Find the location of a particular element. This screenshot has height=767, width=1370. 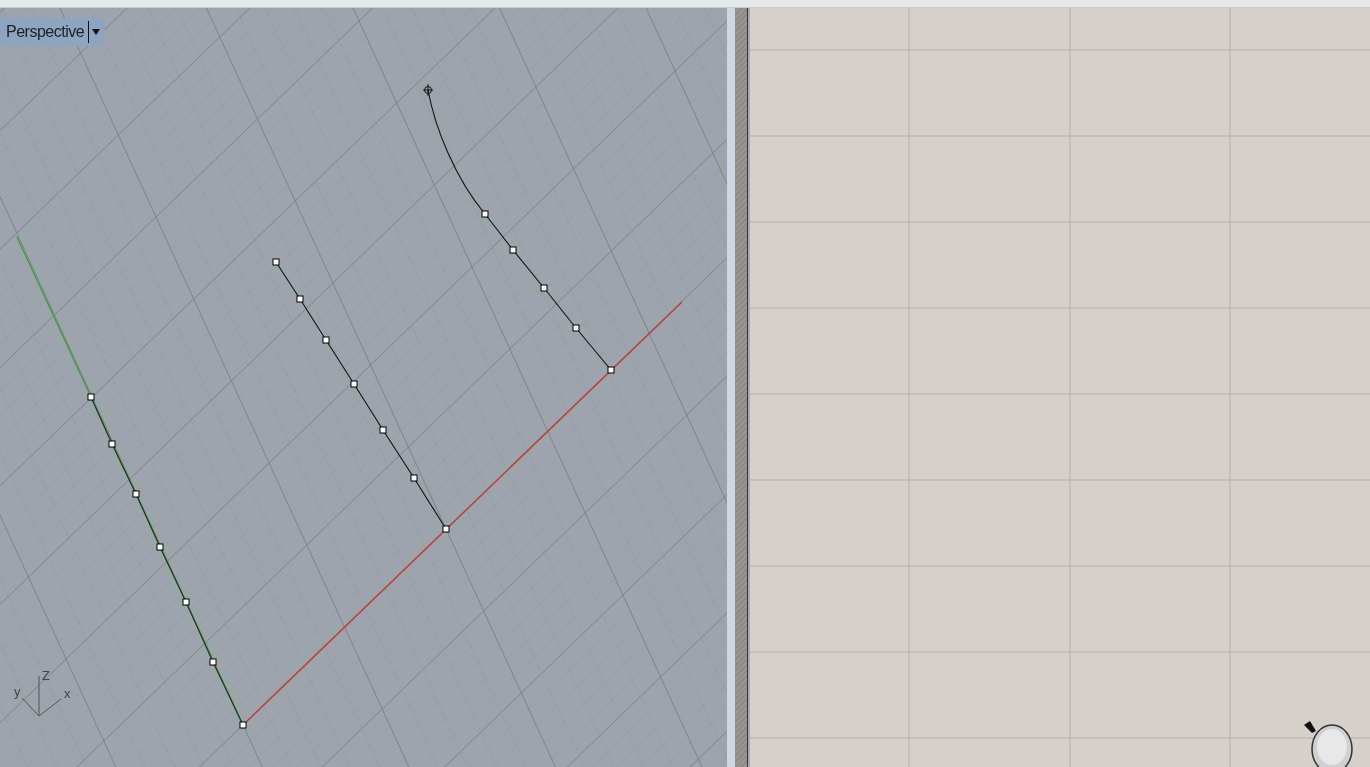

caret-icon is located at coordinates (95, 32).